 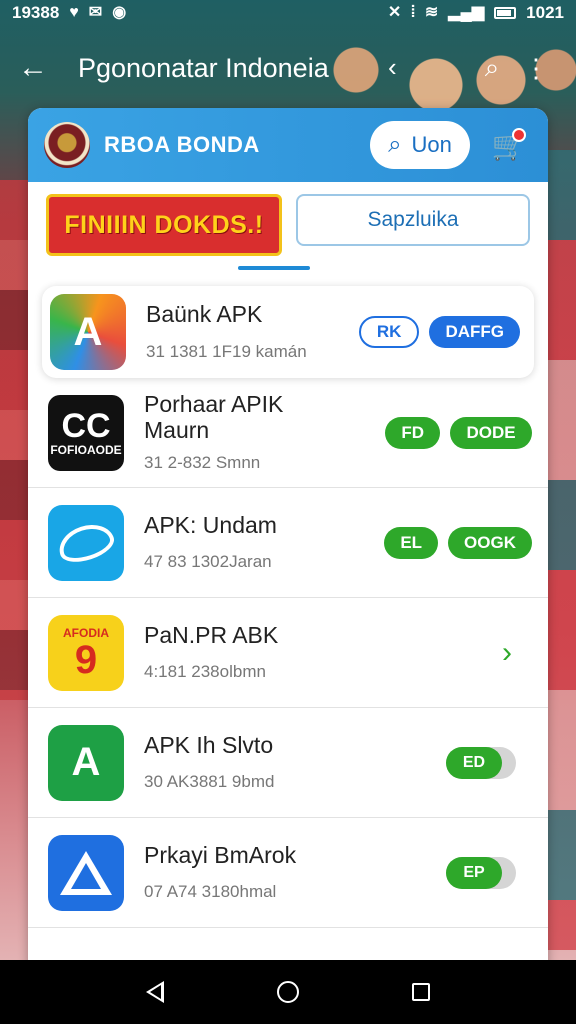 I want to click on status-clock: 1021, so click(x=545, y=12).